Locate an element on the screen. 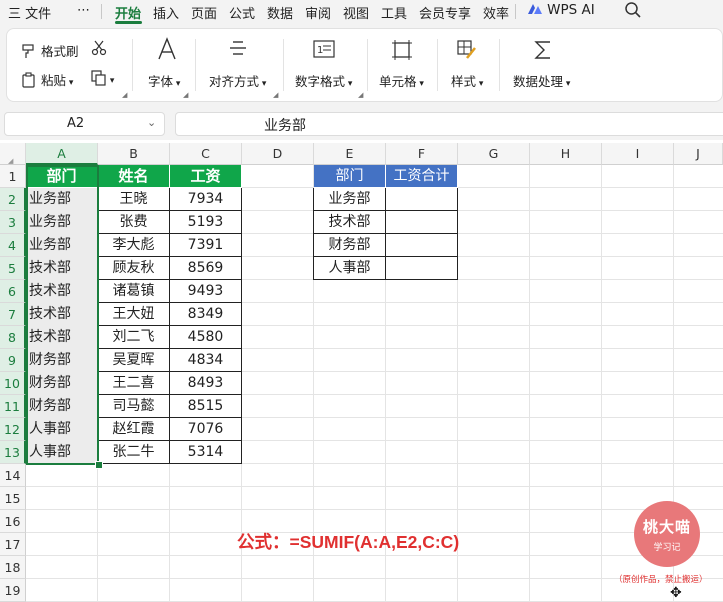 This screenshot has width=723, height=602. number-format-icon: 1 is located at coordinates (324, 50).